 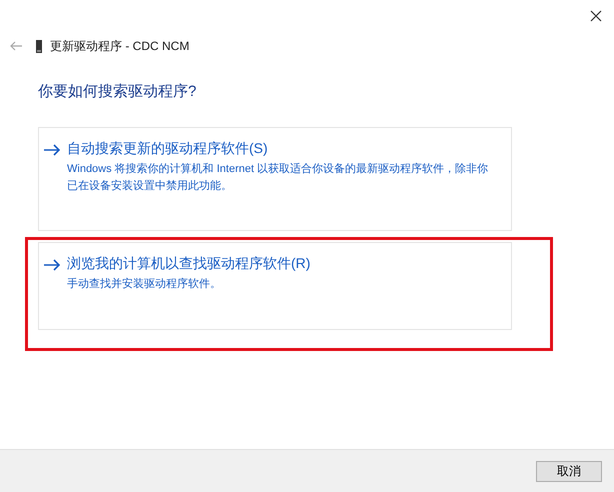 I want to click on option-card: 浏览我的计算机以查找驱动程序软件(R) 手动查找并安装驱动程序软件。, so click(x=275, y=286).